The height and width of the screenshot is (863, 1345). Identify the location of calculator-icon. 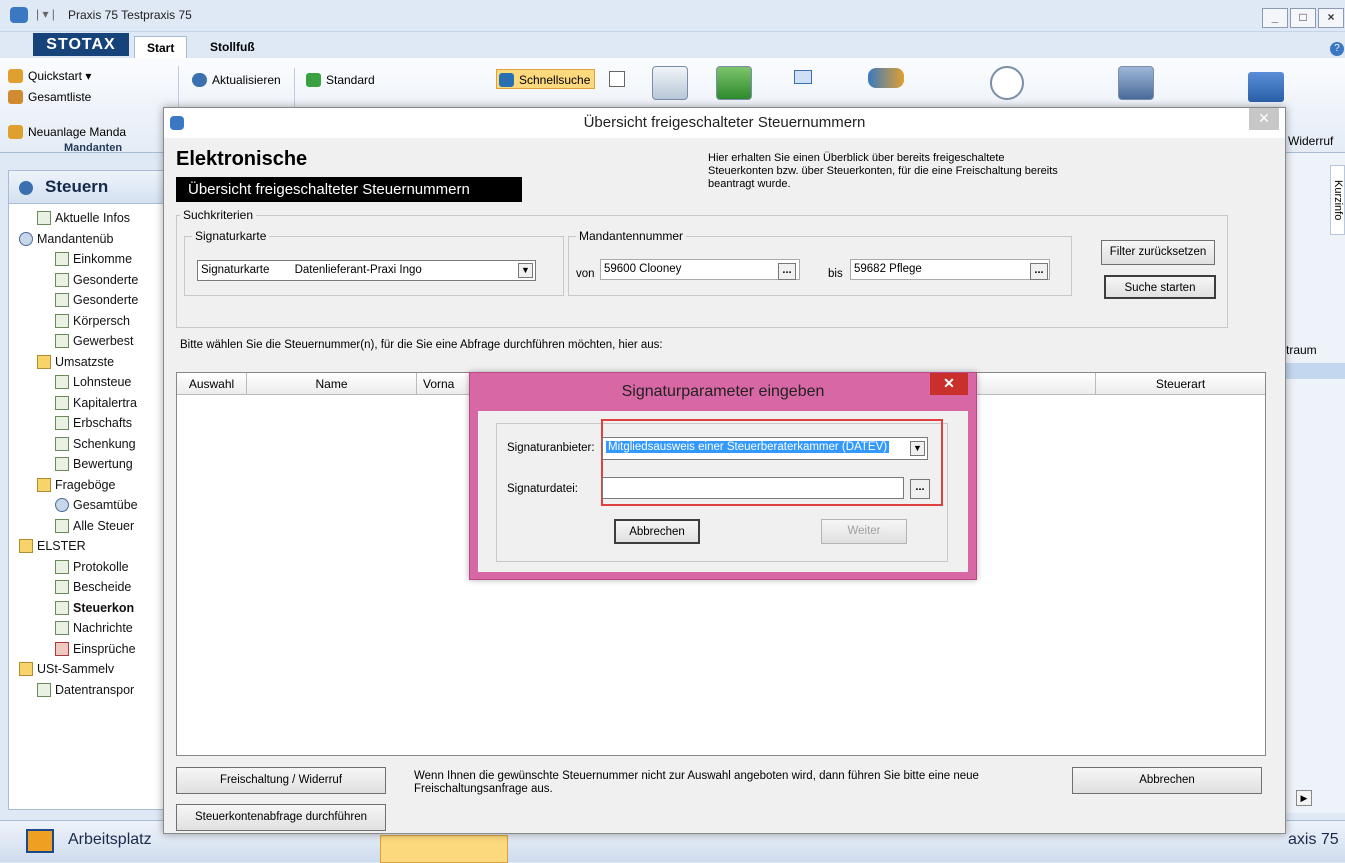
(1136, 83).